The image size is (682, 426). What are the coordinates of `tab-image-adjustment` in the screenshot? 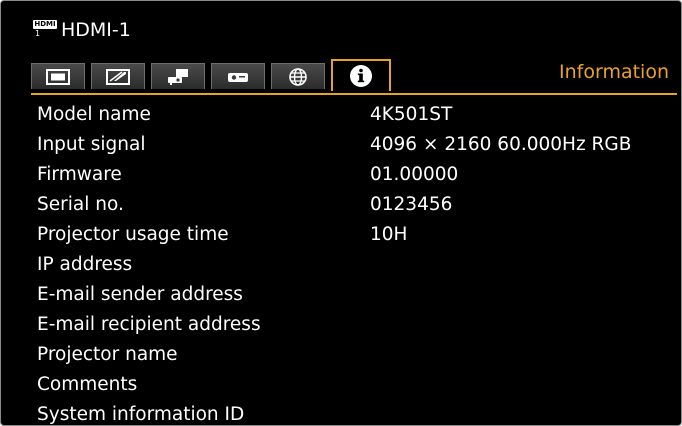 It's located at (58, 76).